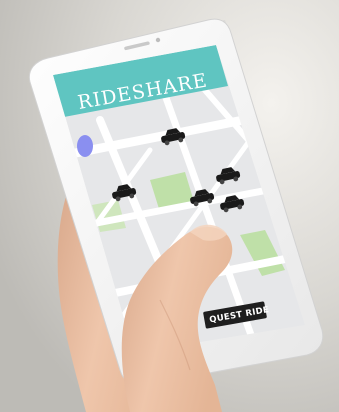 The height and width of the screenshot is (412, 339). What do you see at coordinates (85, 146) in the screenshot?
I see `location-marker` at bounding box center [85, 146].